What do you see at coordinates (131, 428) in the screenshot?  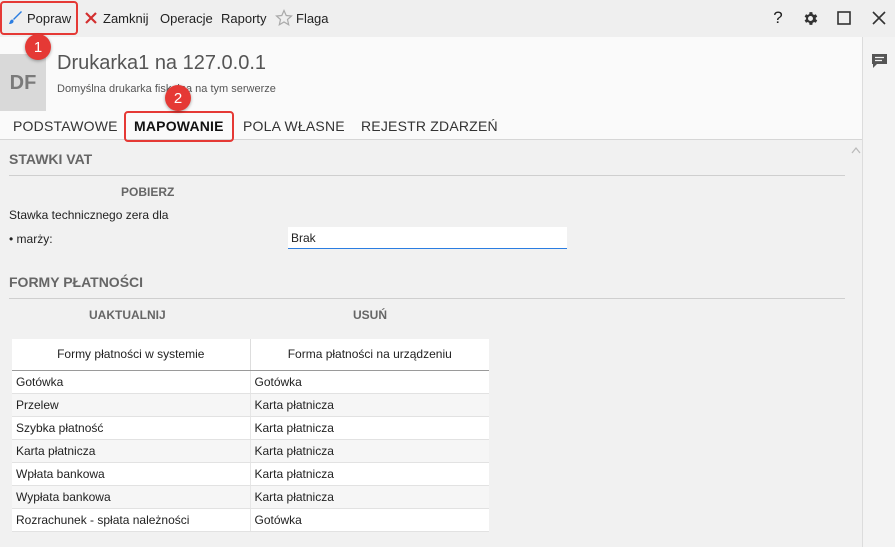 I see `system-payment-cell: Szybka płatność` at bounding box center [131, 428].